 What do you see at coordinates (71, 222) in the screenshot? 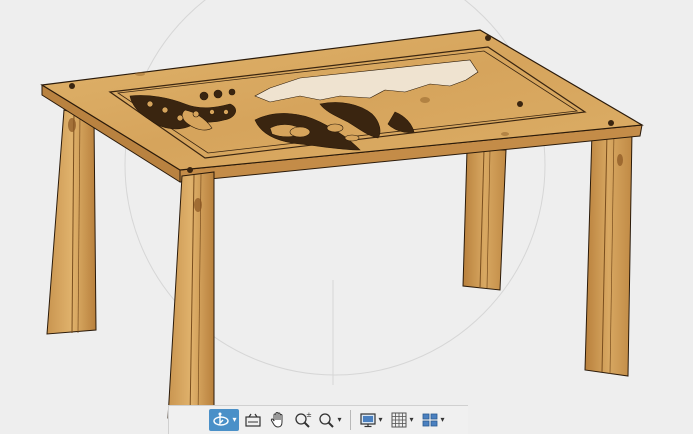
I see `table-leg-back-left` at bounding box center [71, 222].